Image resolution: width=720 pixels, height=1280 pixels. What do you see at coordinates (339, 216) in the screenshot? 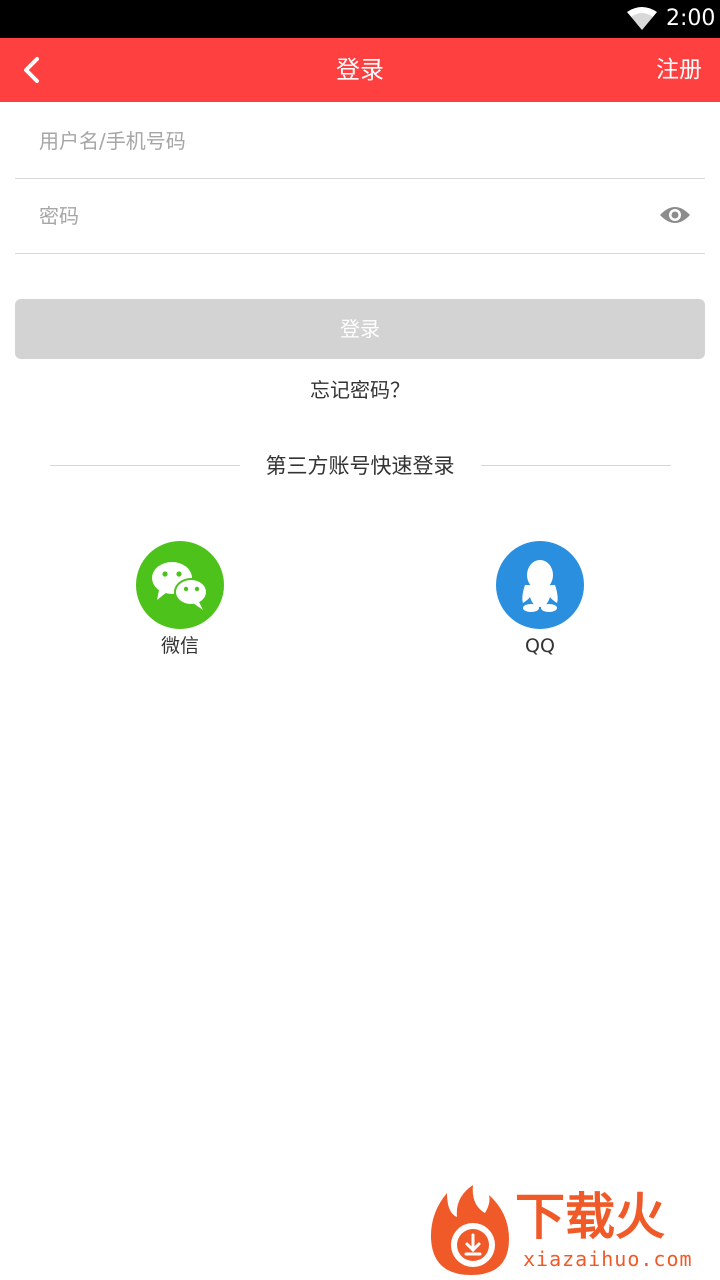
I see `password-input` at bounding box center [339, 216].